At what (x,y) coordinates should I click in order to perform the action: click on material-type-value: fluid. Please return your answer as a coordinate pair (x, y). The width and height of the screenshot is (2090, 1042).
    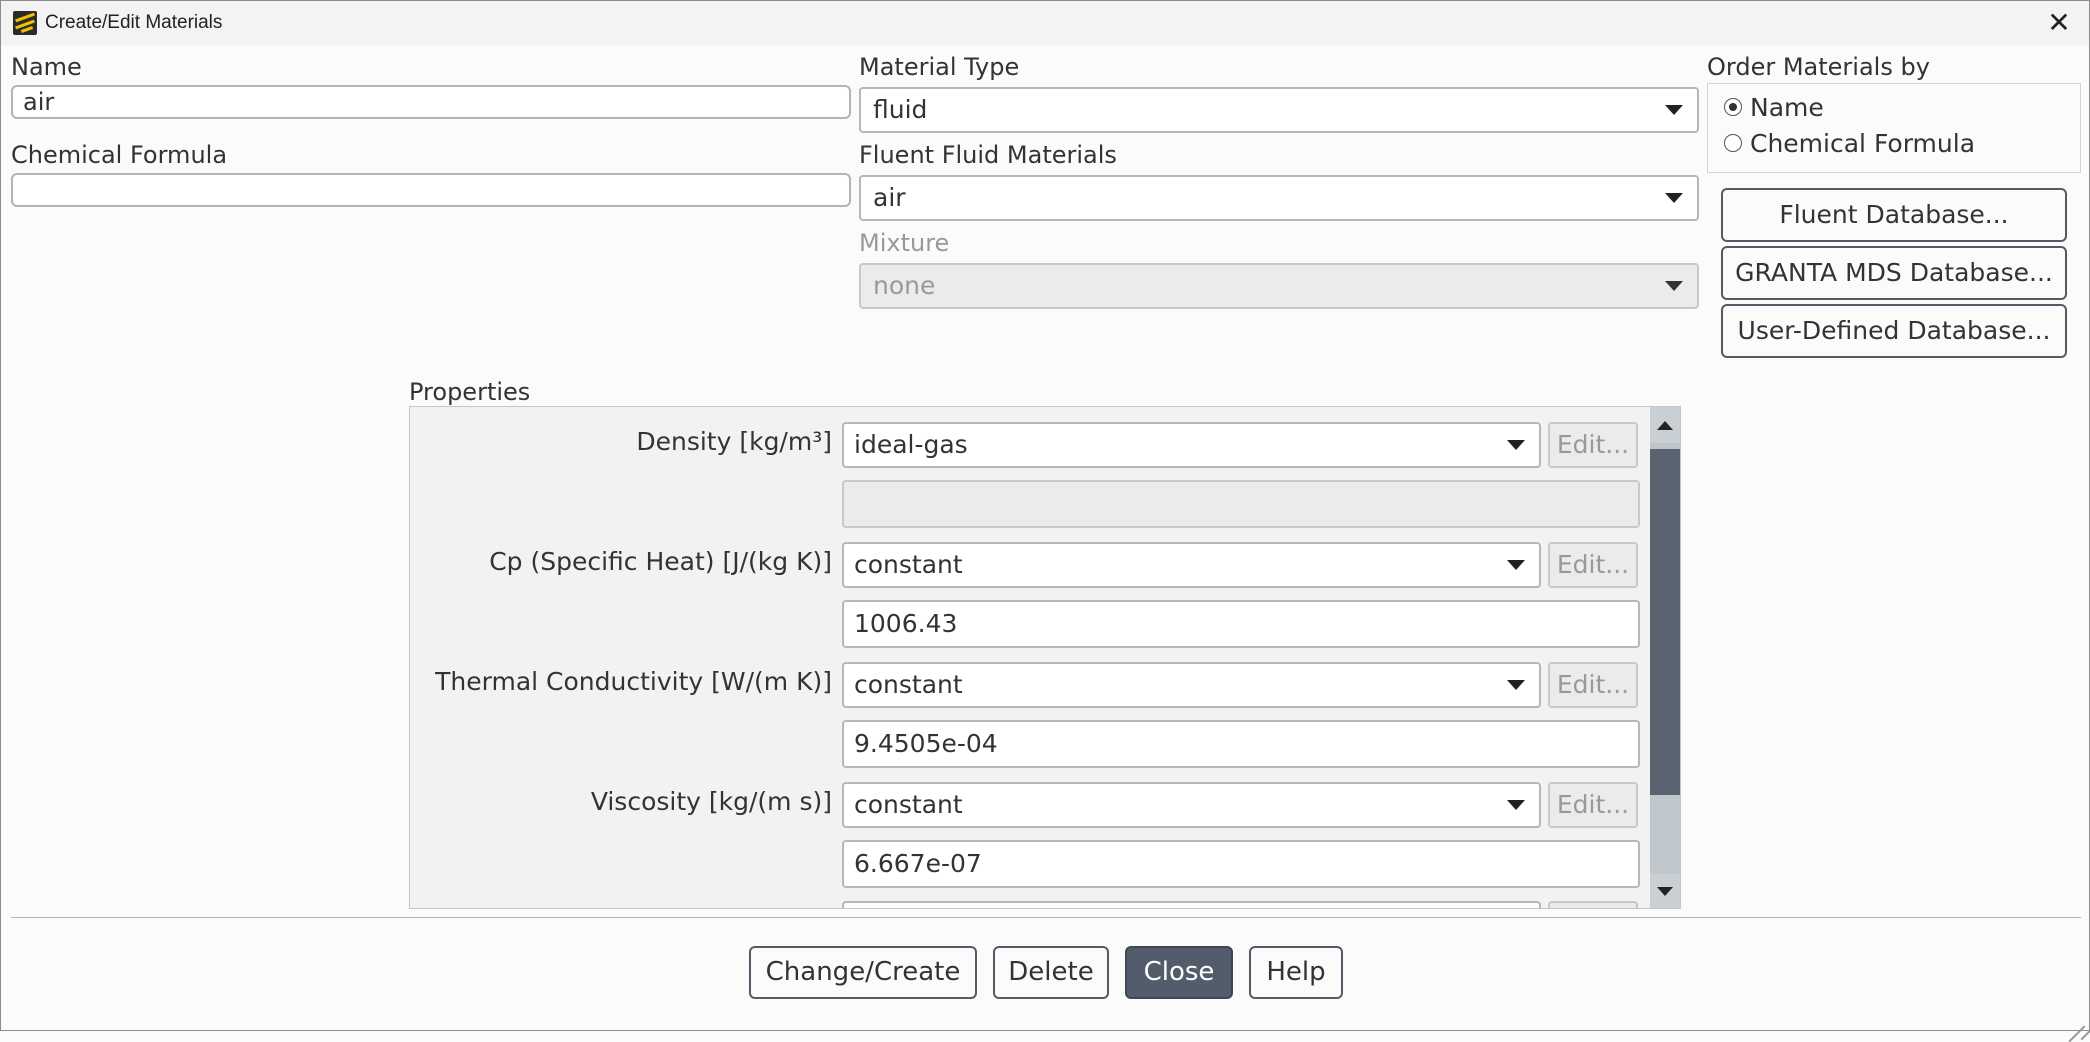
    Looking at the image, I should click on (900, 109).